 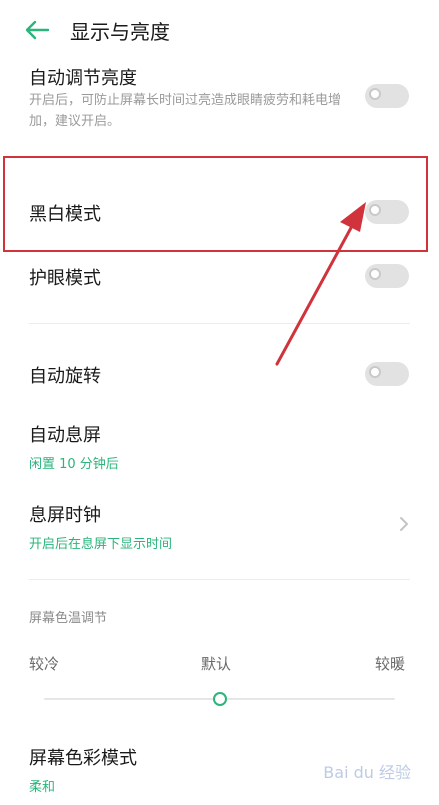 What do you see at coordinates (387, 96) in the screenshot?
I see `auto-brightness-toggle` at bounding box center [387, 96].